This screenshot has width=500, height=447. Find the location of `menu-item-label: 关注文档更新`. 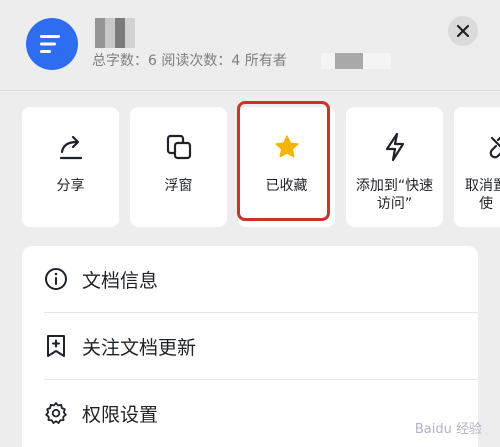

menu-item-label: 关注文档更新 is located at coordinates (139, 348).